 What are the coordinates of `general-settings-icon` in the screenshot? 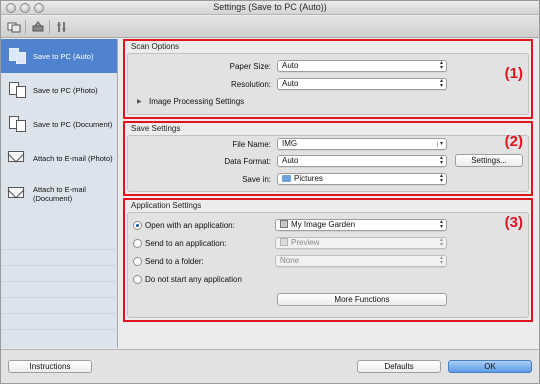 It's located at (62, 27).